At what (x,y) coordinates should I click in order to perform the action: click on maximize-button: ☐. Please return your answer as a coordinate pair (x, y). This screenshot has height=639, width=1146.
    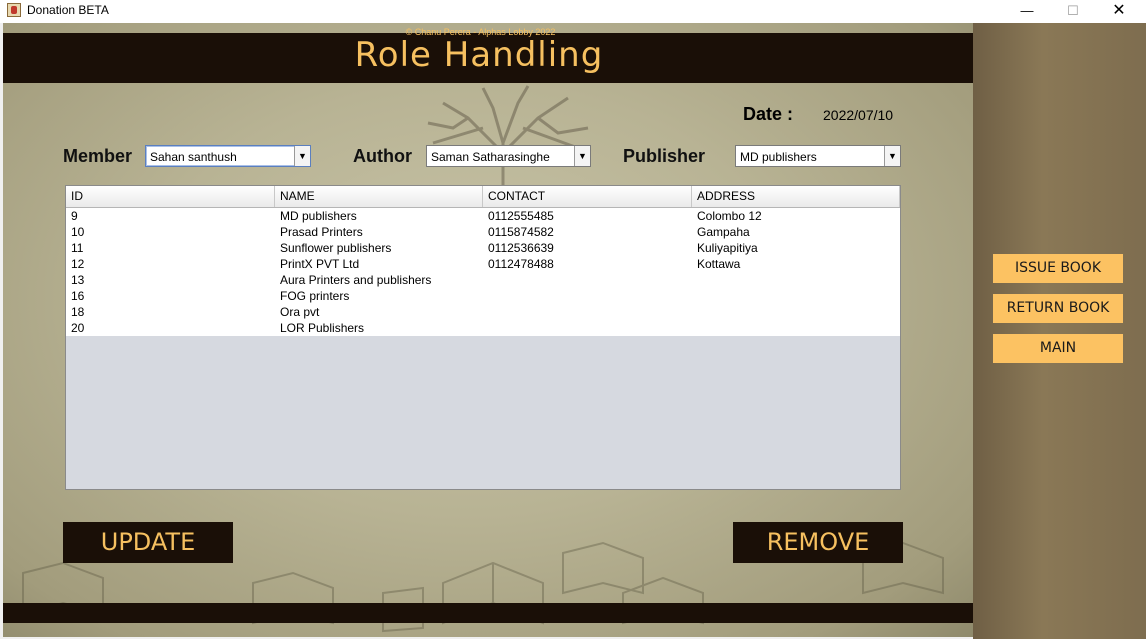
    Looking at the image, I should click on (1073, 11).